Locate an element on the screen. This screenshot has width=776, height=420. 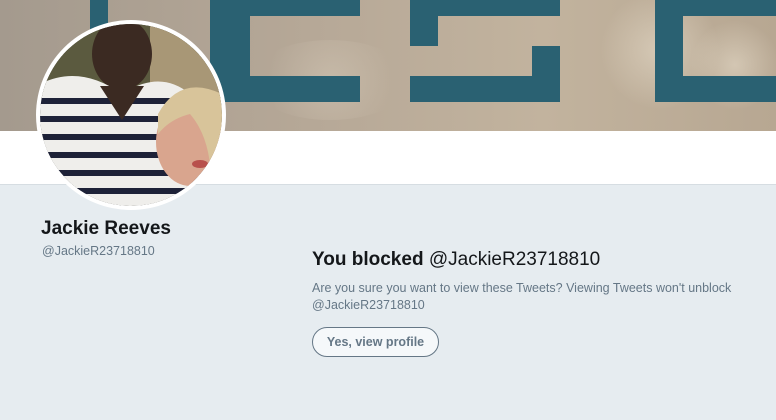
profile-avatar is located at coordinates (131, 115).